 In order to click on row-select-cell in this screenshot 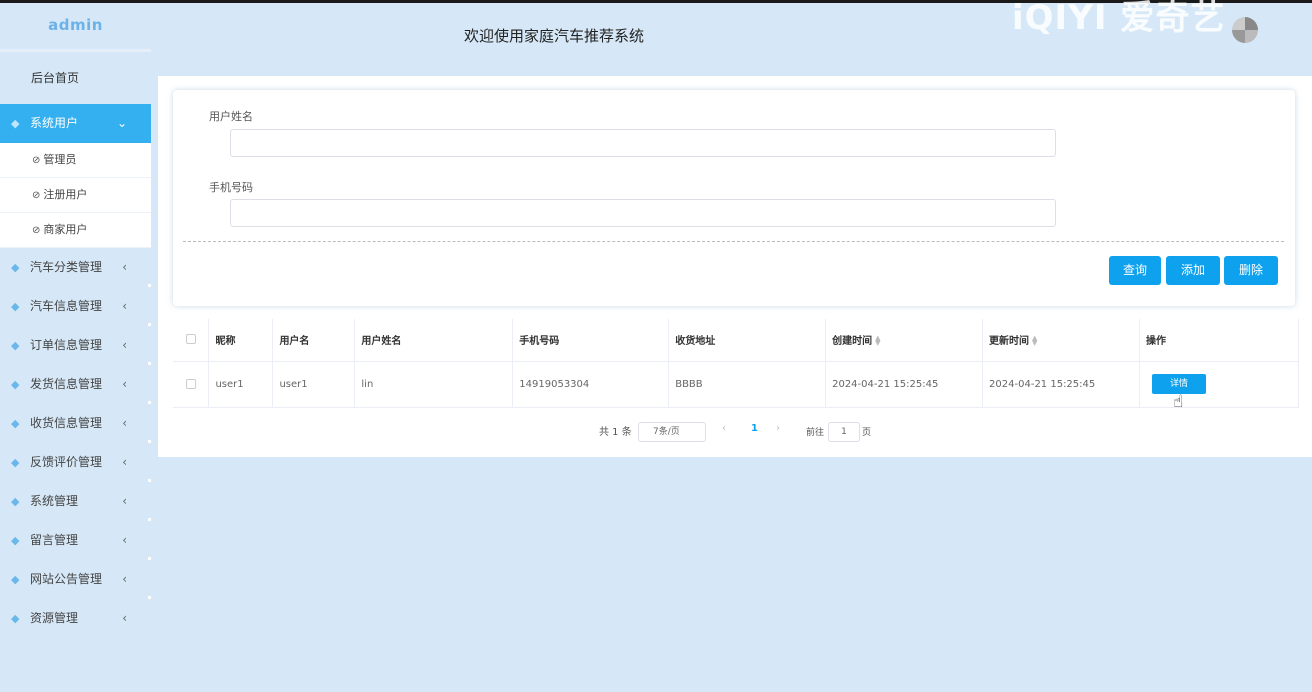, I will do `click(191, 384)`.